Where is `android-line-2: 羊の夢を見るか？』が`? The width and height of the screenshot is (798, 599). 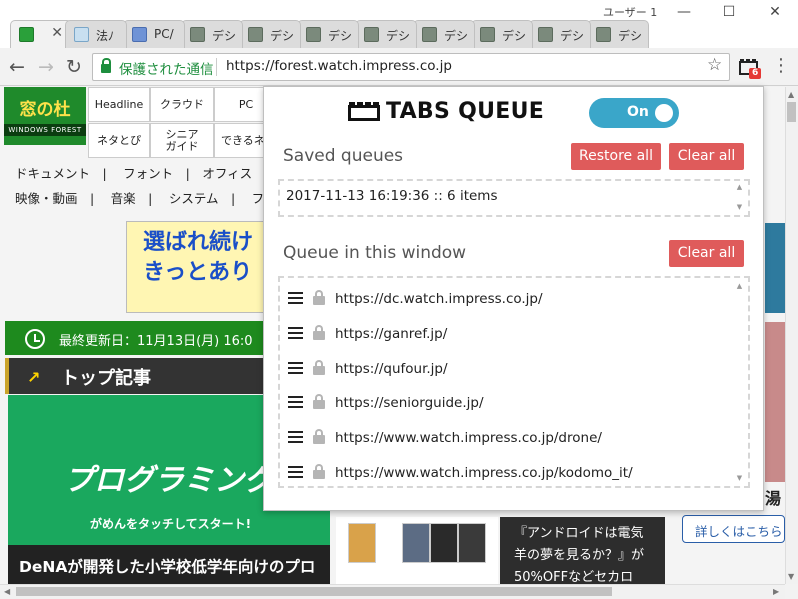
android-line-2: 羊の夢を見るか？』が is located at coordinates (579, 555).